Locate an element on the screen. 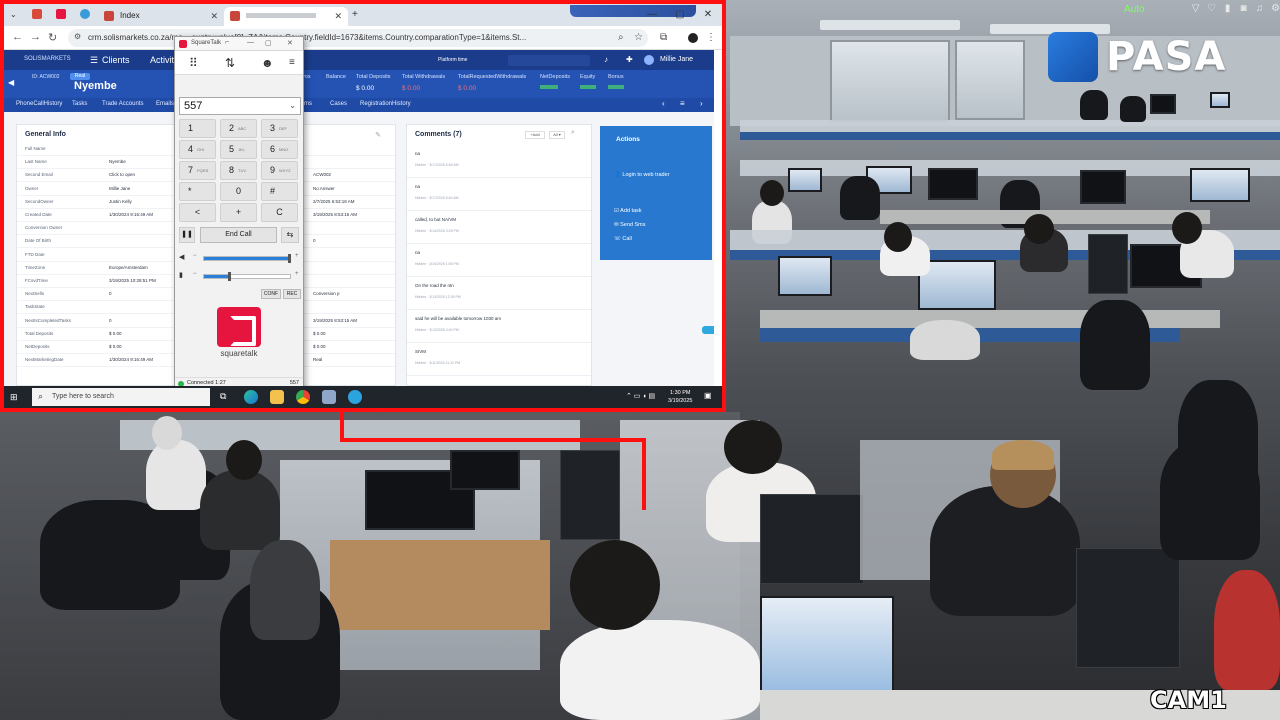 The height and width of the screenshot is (720, 1280). file-explorer-icon is located at coordinates (277, 397).